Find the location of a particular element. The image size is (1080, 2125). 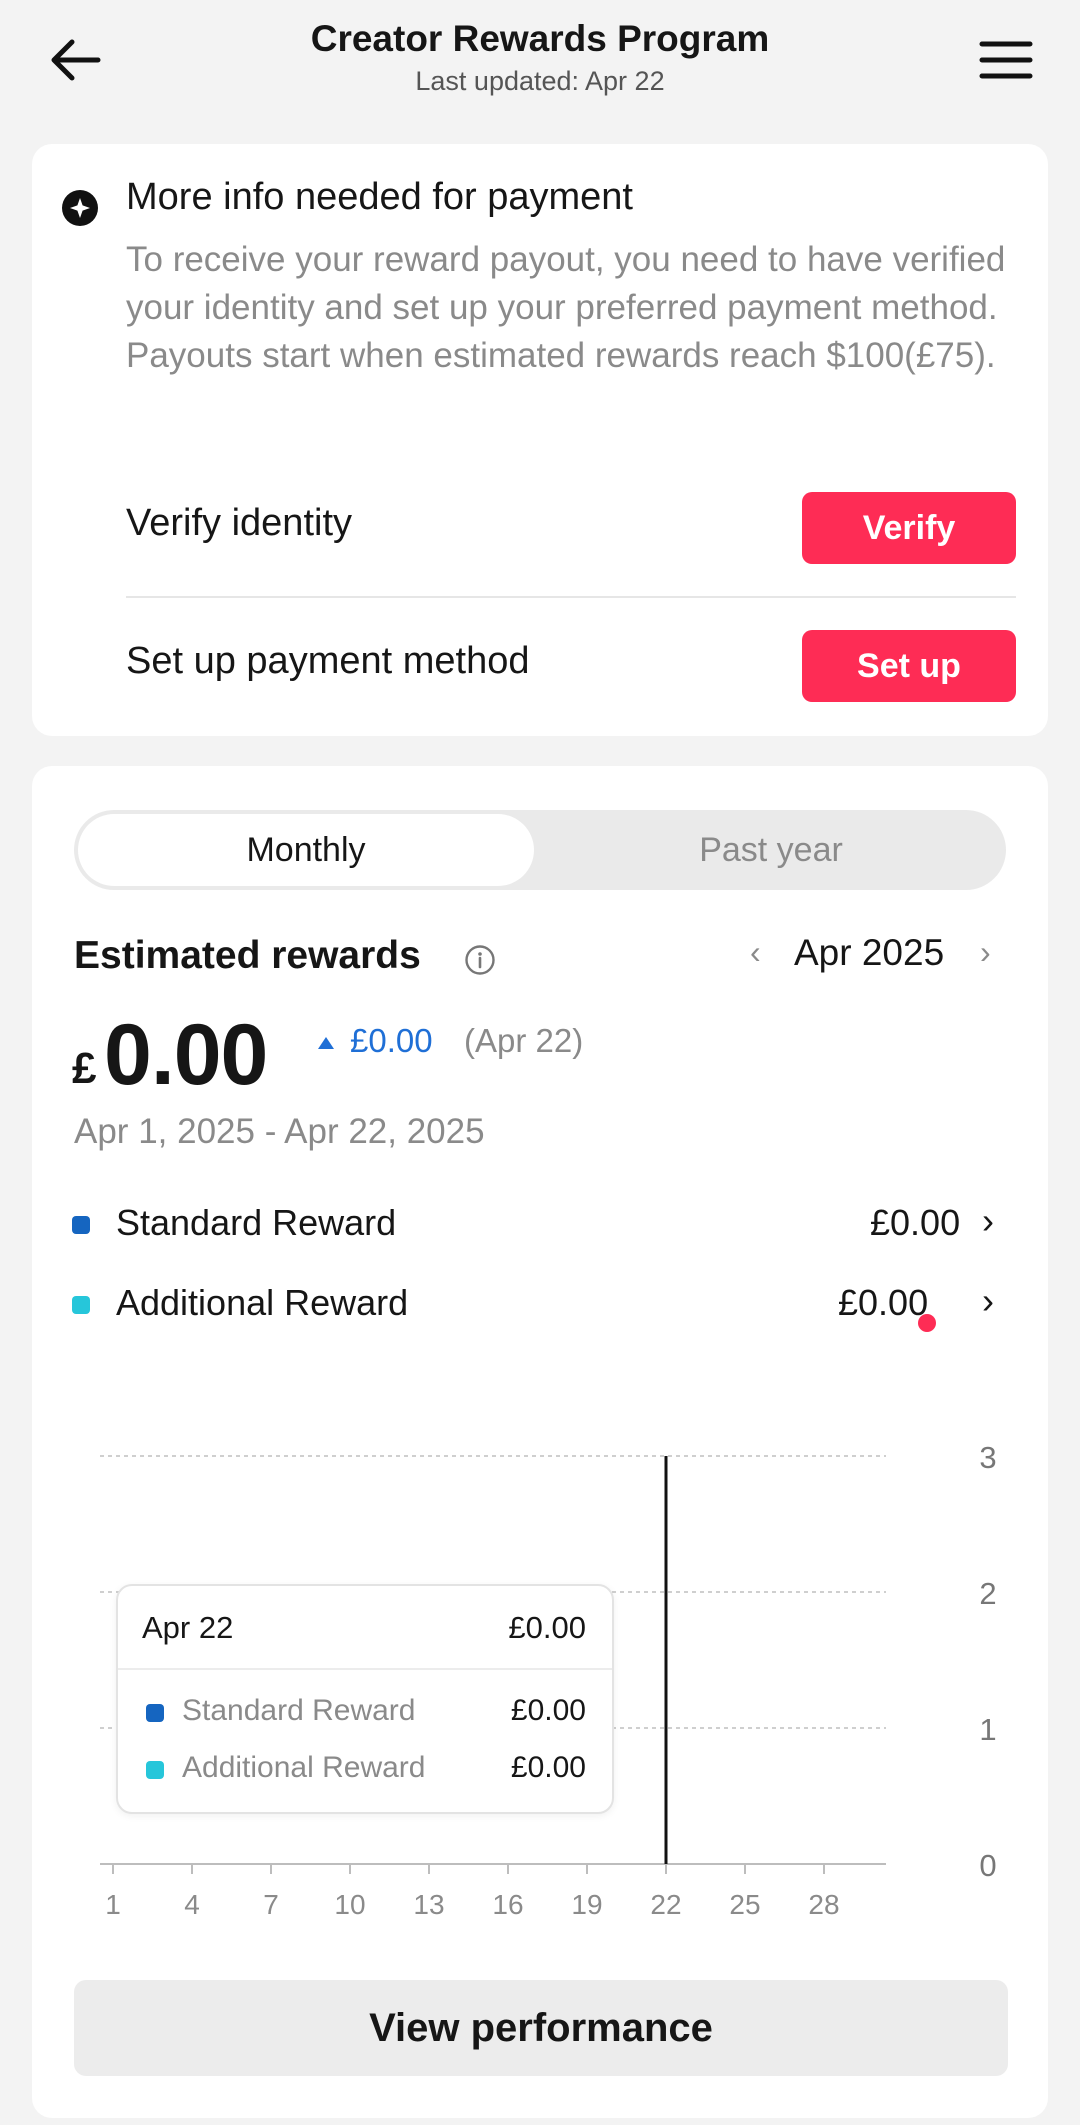

last-updated-text: Last updated: Apr 22 is located at coordinates (540, 81).